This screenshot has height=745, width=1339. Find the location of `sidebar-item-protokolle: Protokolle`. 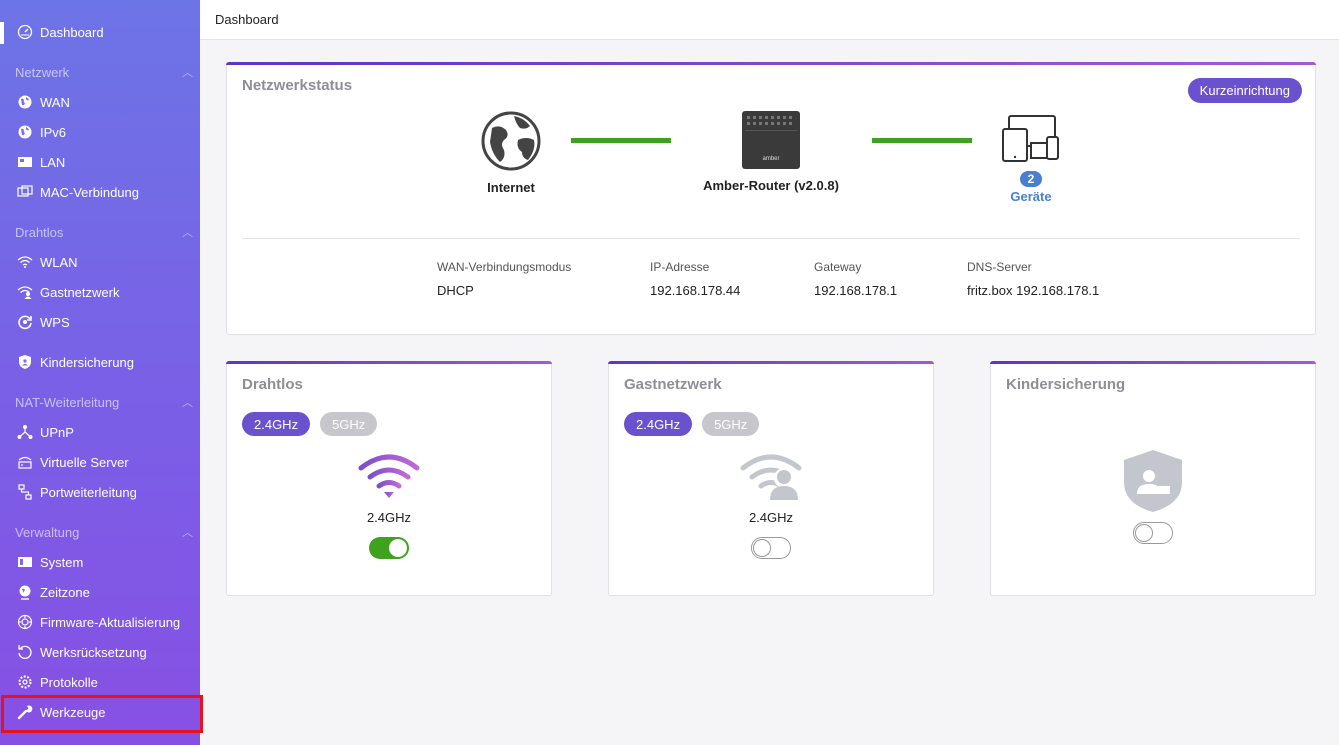

sidebar-item-protokolle: Protokolle is located at coordinates (100, 682).